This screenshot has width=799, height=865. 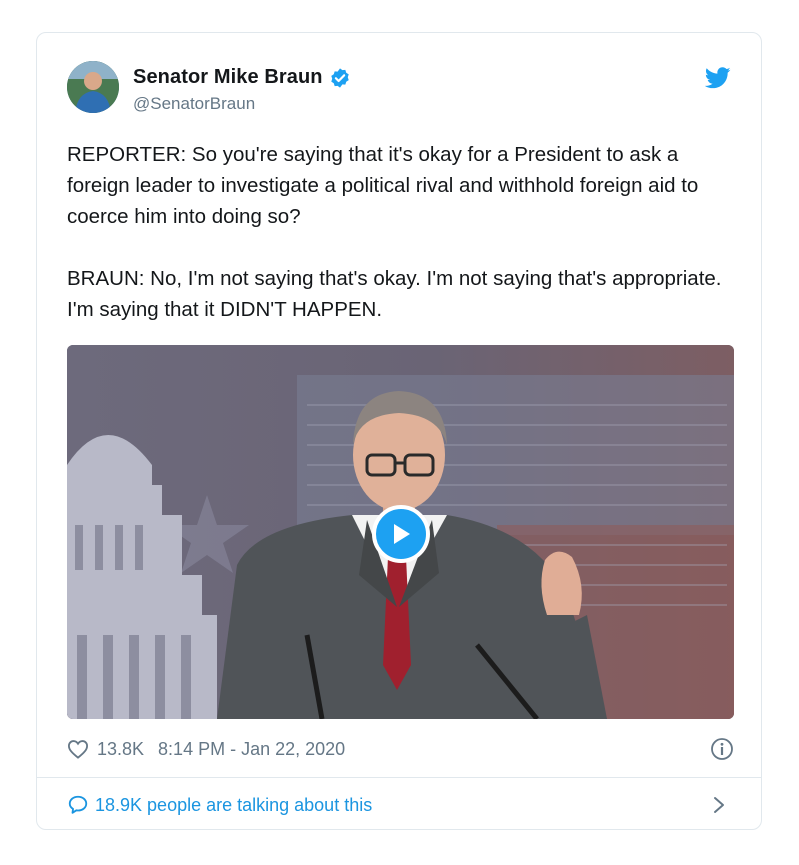 What do you see at coordinates (722, 749) in the screenshot?
I see `info-icon` at bounding box center [722, 749].